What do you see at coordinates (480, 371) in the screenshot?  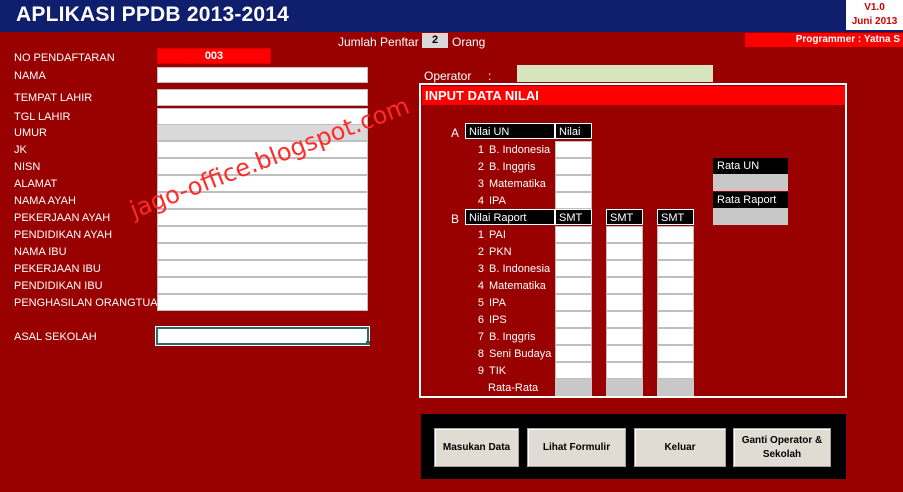 I see `row-number: 9` at bounding box center [480, 371].